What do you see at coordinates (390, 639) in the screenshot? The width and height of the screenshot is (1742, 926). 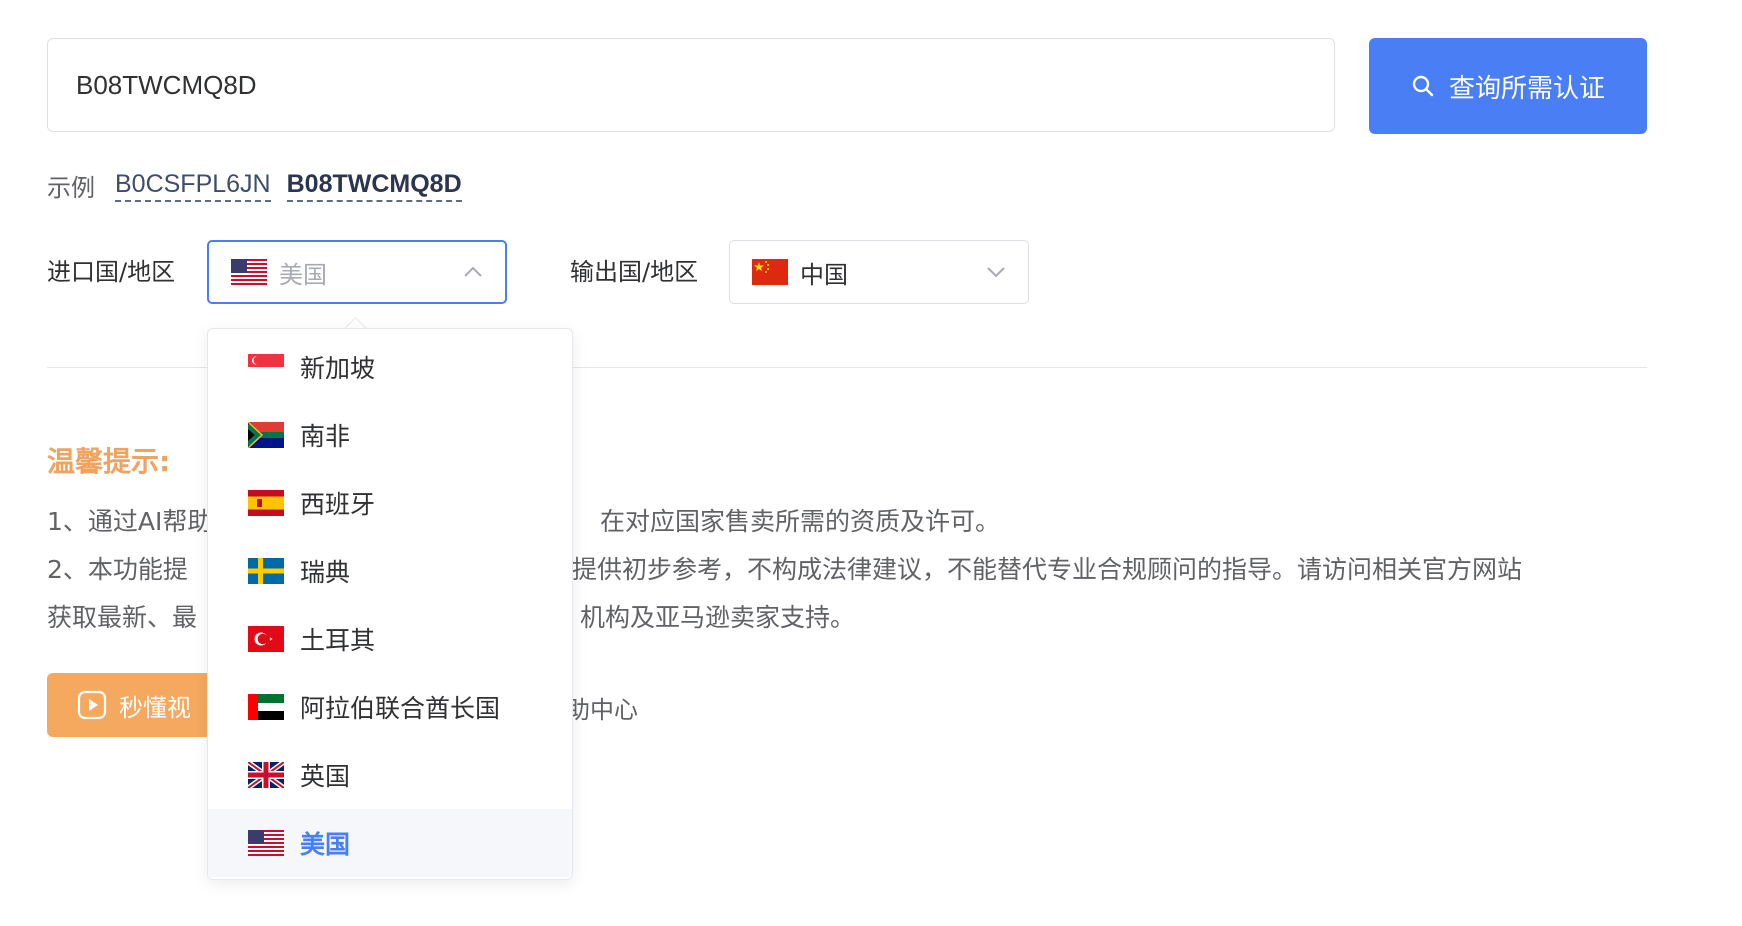 I see `country-option: 土耳其` at bounding box center [390, 639].